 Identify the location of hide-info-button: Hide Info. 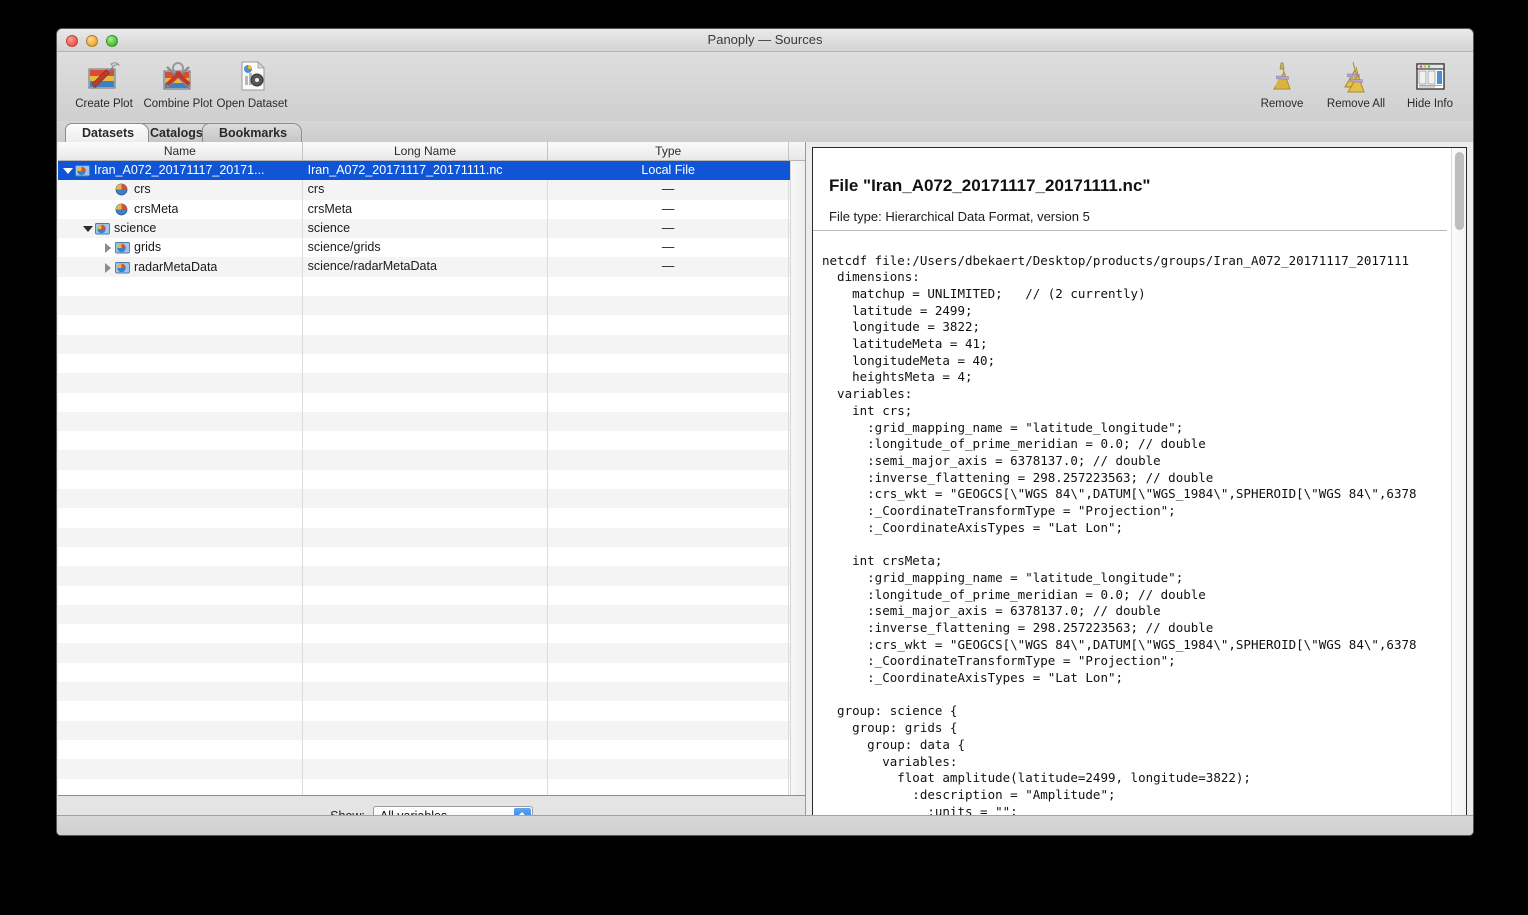
(1430, 82).